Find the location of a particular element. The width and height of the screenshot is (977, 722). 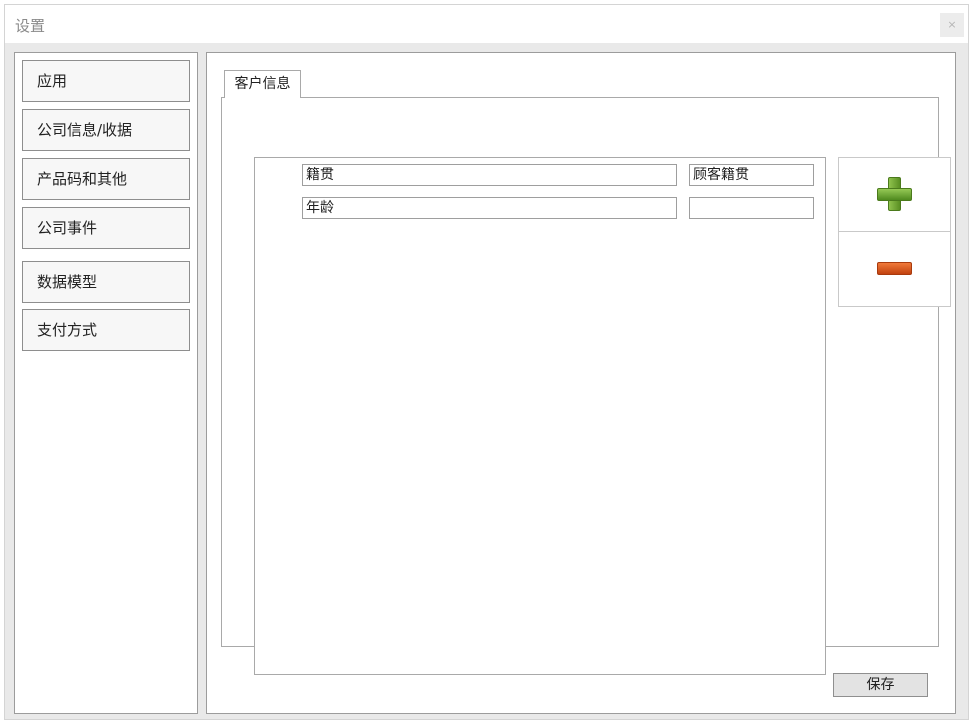

sidebar-item-payment-methods: 支付方式 is located at coordinates (106, 330).